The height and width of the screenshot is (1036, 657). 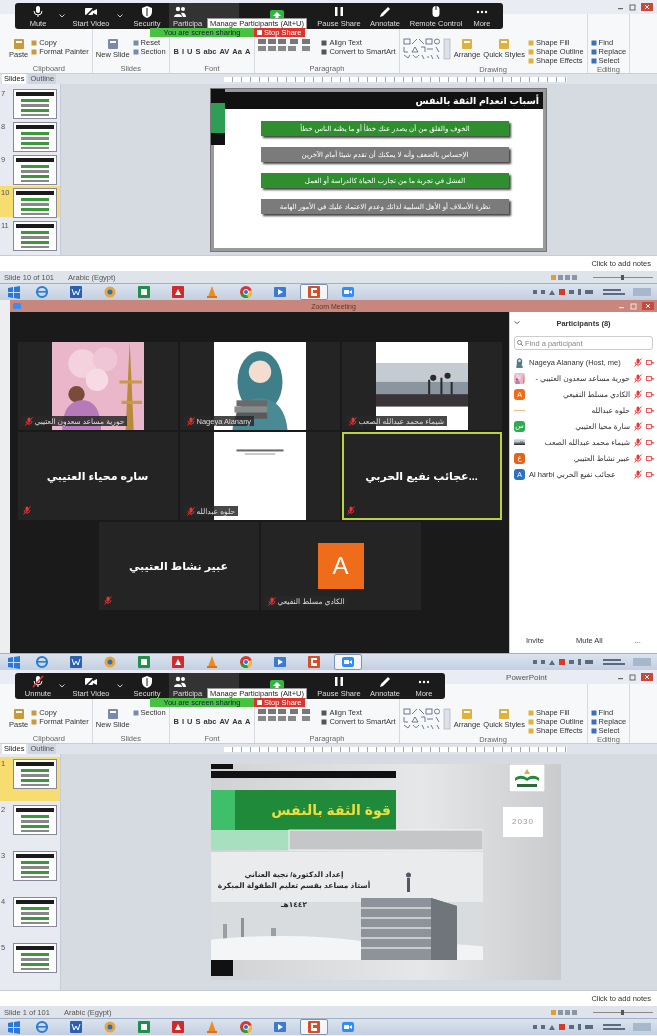 What do you see at coordinates (330, 811) in the screenshot?
I see `slide-title: قوة الثقة بالنفس` at bounding box center [330, 811].